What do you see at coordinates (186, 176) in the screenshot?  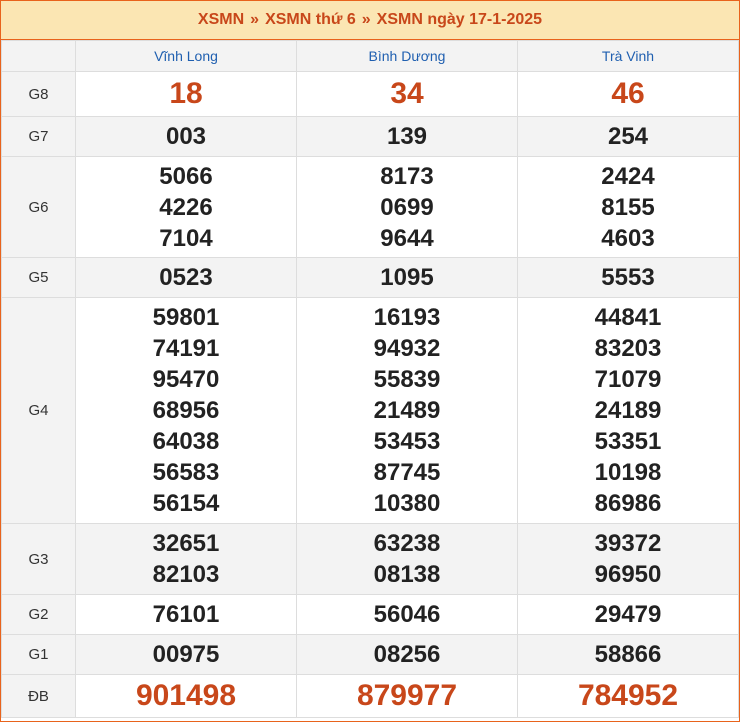 I see `prize-number: 5066` at bounding box center [186, 176].